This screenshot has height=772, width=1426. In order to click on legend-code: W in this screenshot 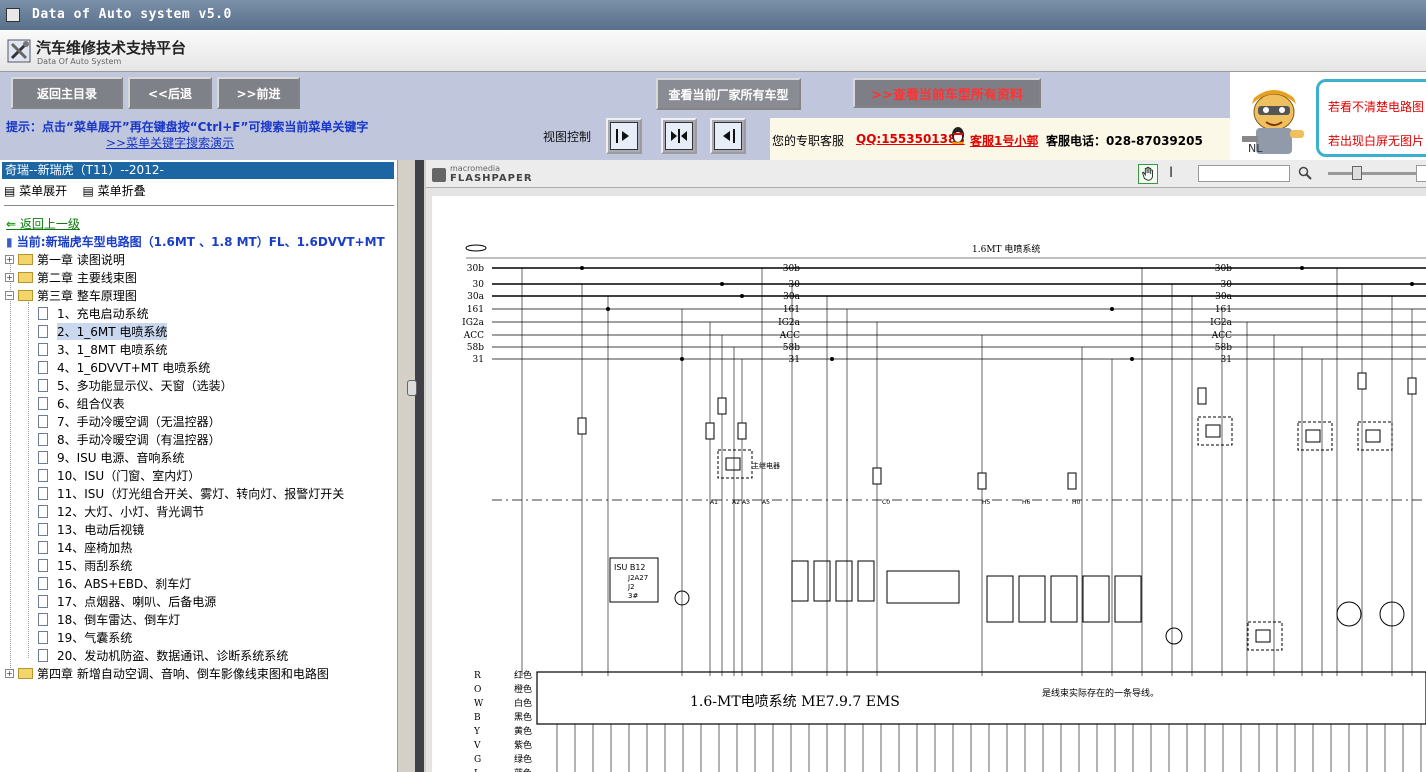, I will do `click(479, 704)`.